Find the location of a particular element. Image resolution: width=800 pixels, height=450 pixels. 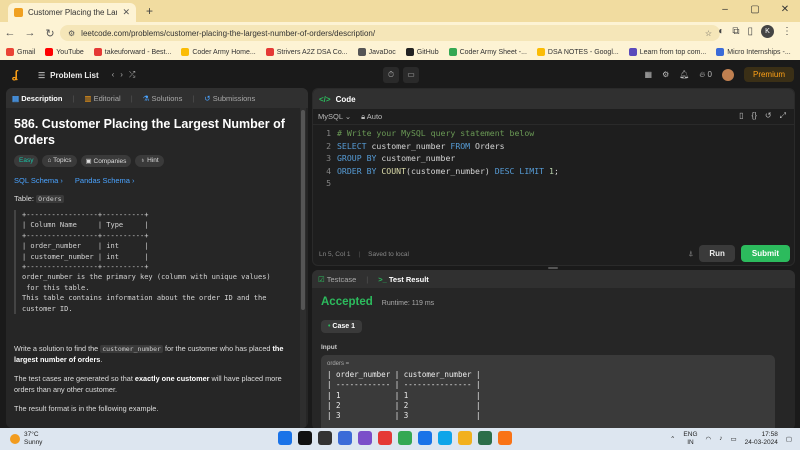

tab-description: ▤ Description is located at coordinates (37, 98).